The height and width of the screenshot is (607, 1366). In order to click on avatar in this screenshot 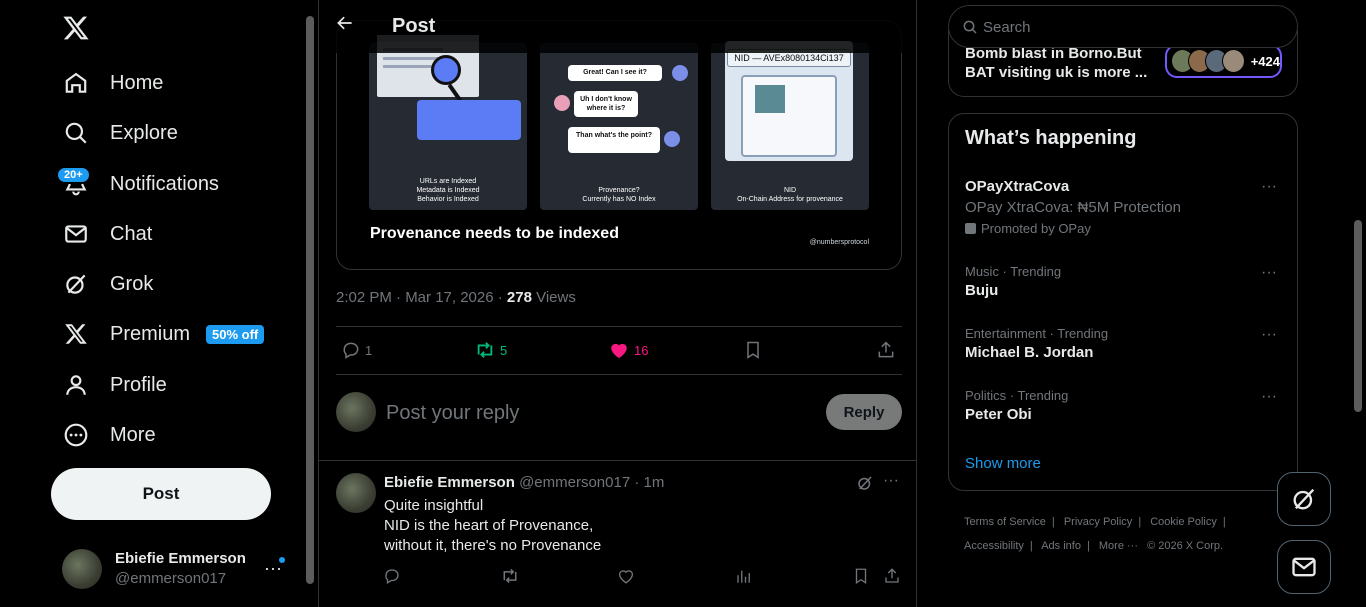, I will do `click(356, 493)`.